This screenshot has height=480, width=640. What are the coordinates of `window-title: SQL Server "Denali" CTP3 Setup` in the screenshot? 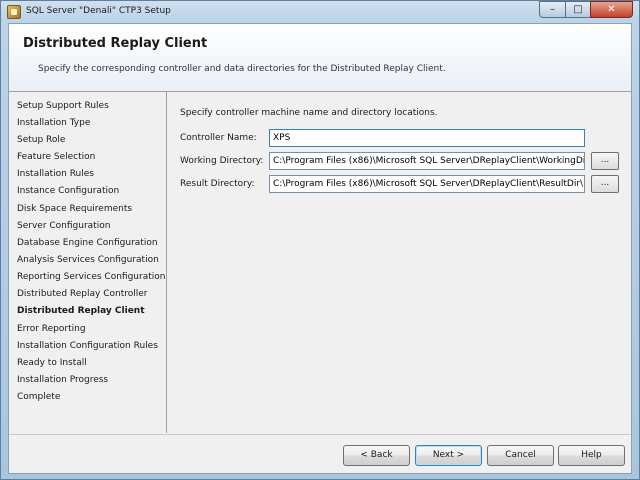 It's located at (98, 11).